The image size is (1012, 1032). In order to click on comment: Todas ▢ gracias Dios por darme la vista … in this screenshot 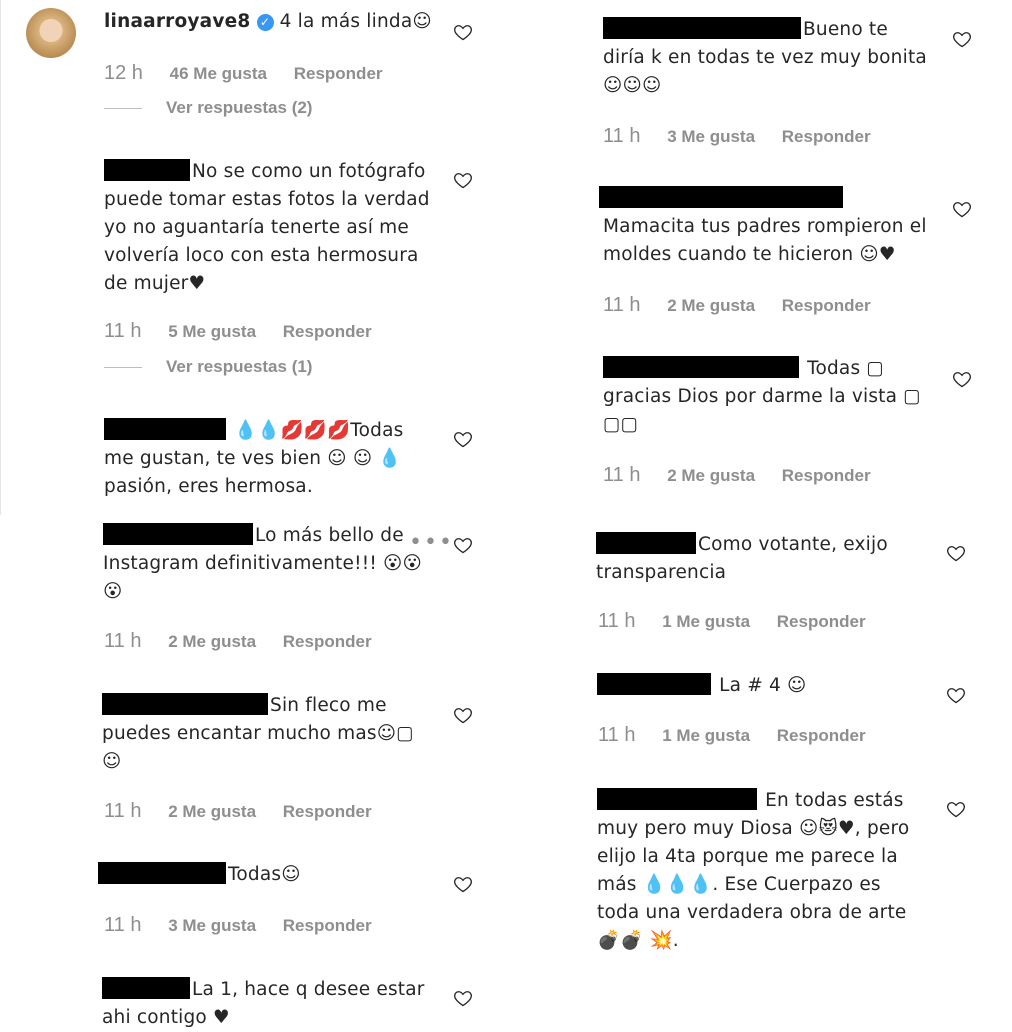, I will do `click(765, 397)`.